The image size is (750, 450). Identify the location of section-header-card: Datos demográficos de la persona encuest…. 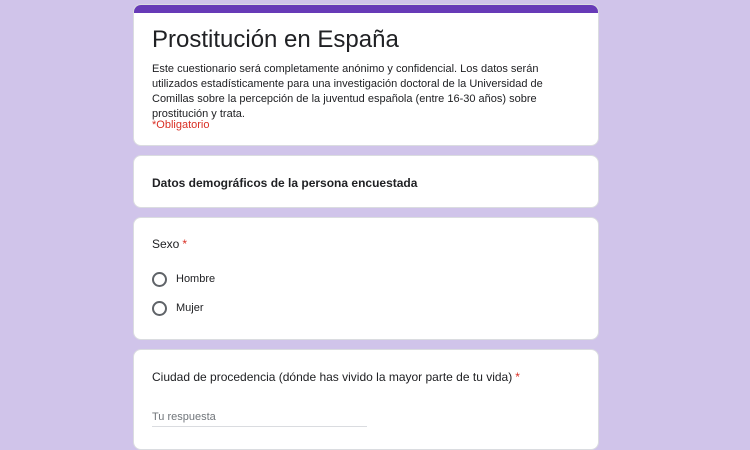
(366, 181).